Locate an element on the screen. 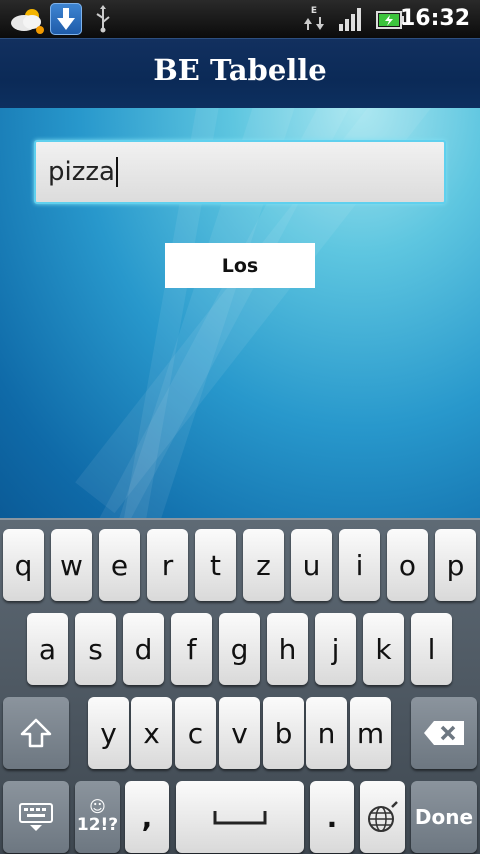 The height and width of the screenshot is (854, 480). key-s: s is located at coordinates (95, 649).